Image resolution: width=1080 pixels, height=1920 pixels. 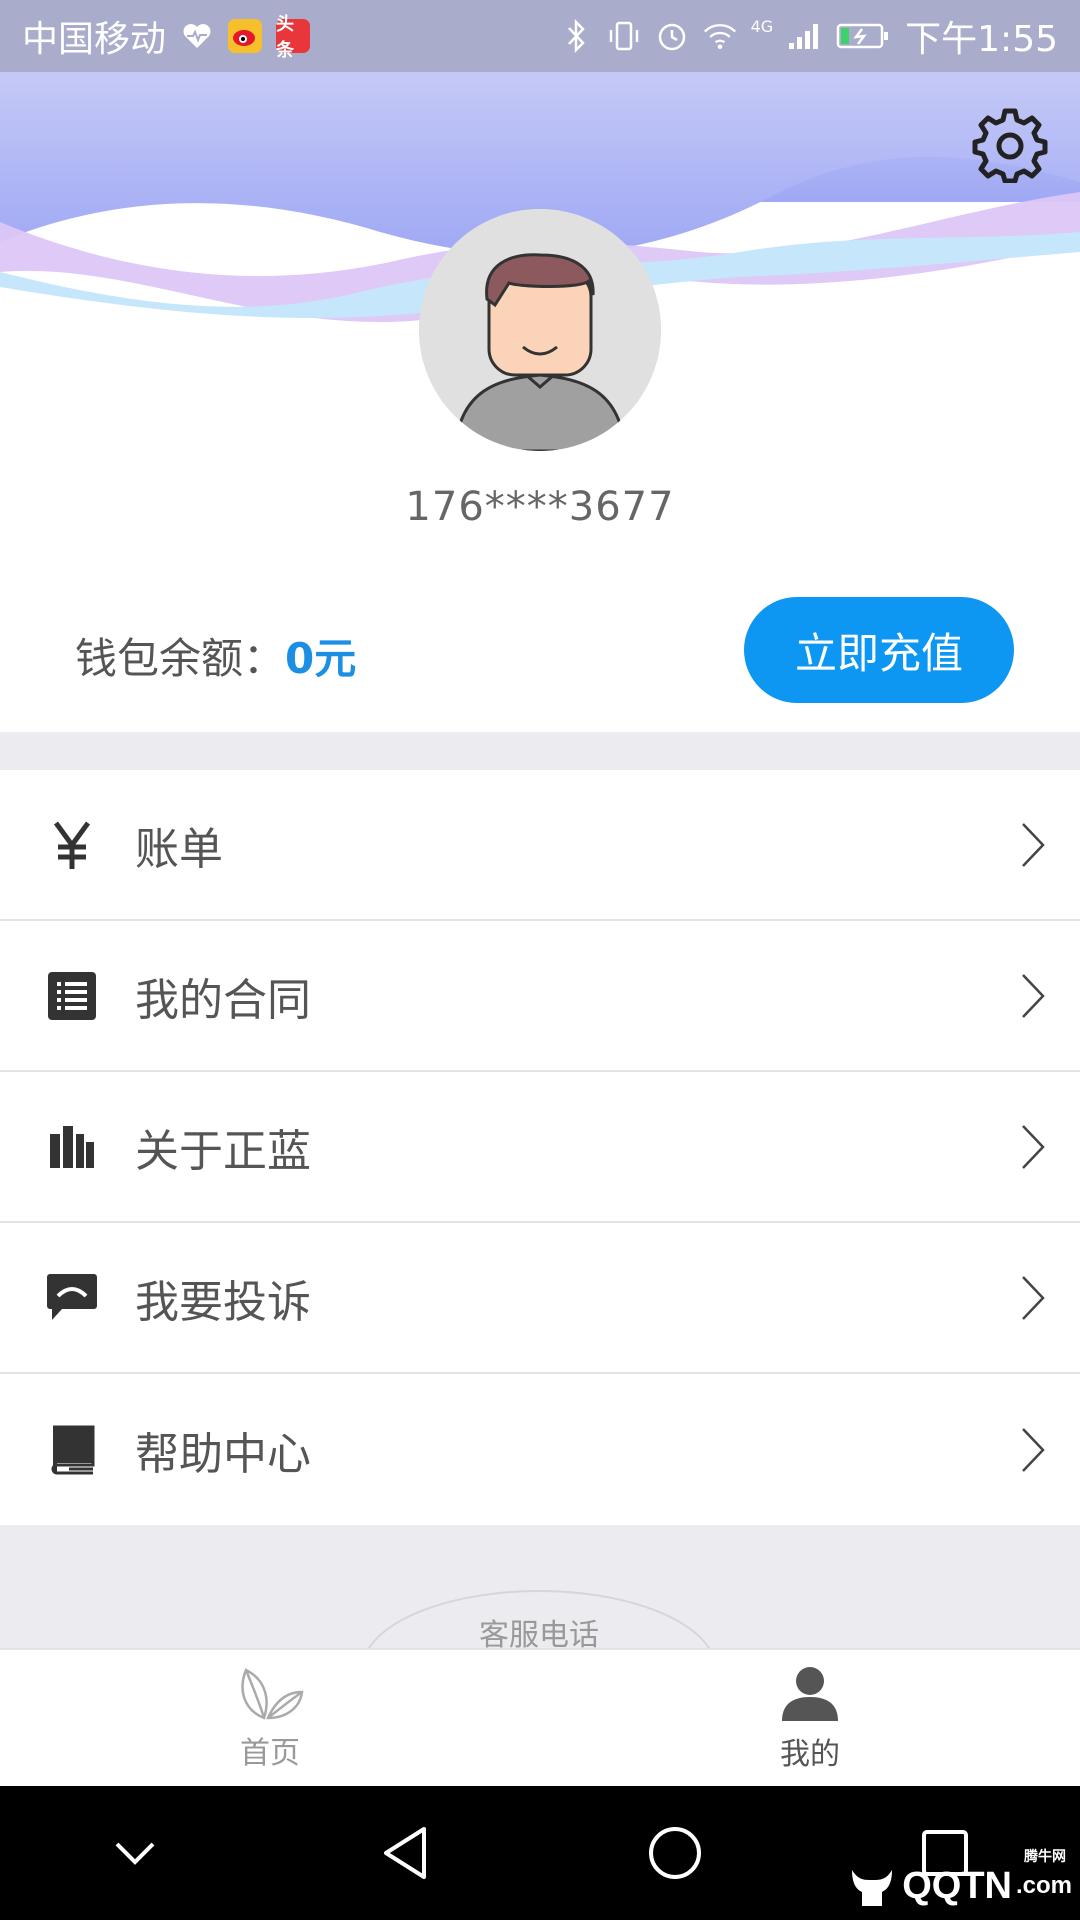 I want to click on chevron-down-icon, so click(x=135, y=1853).